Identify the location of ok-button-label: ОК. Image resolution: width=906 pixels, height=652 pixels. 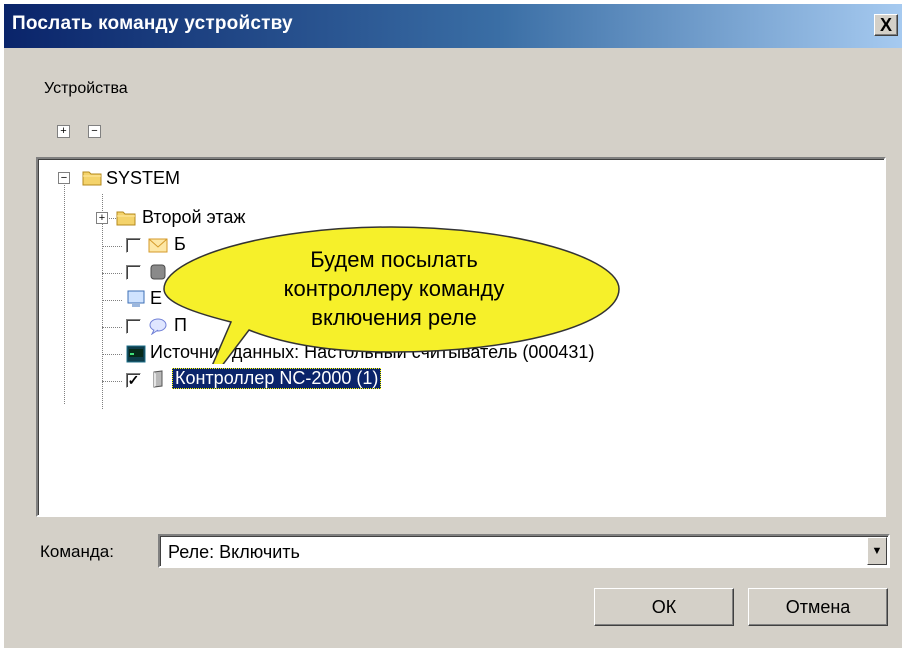
(664, 606).